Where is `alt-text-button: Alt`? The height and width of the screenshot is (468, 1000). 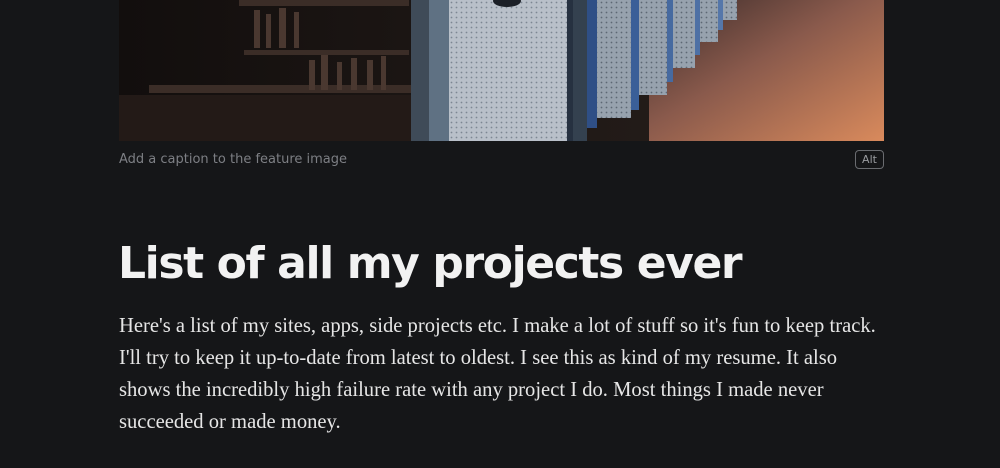
alt-text-button: Alt is located at coordinates (869, 159).